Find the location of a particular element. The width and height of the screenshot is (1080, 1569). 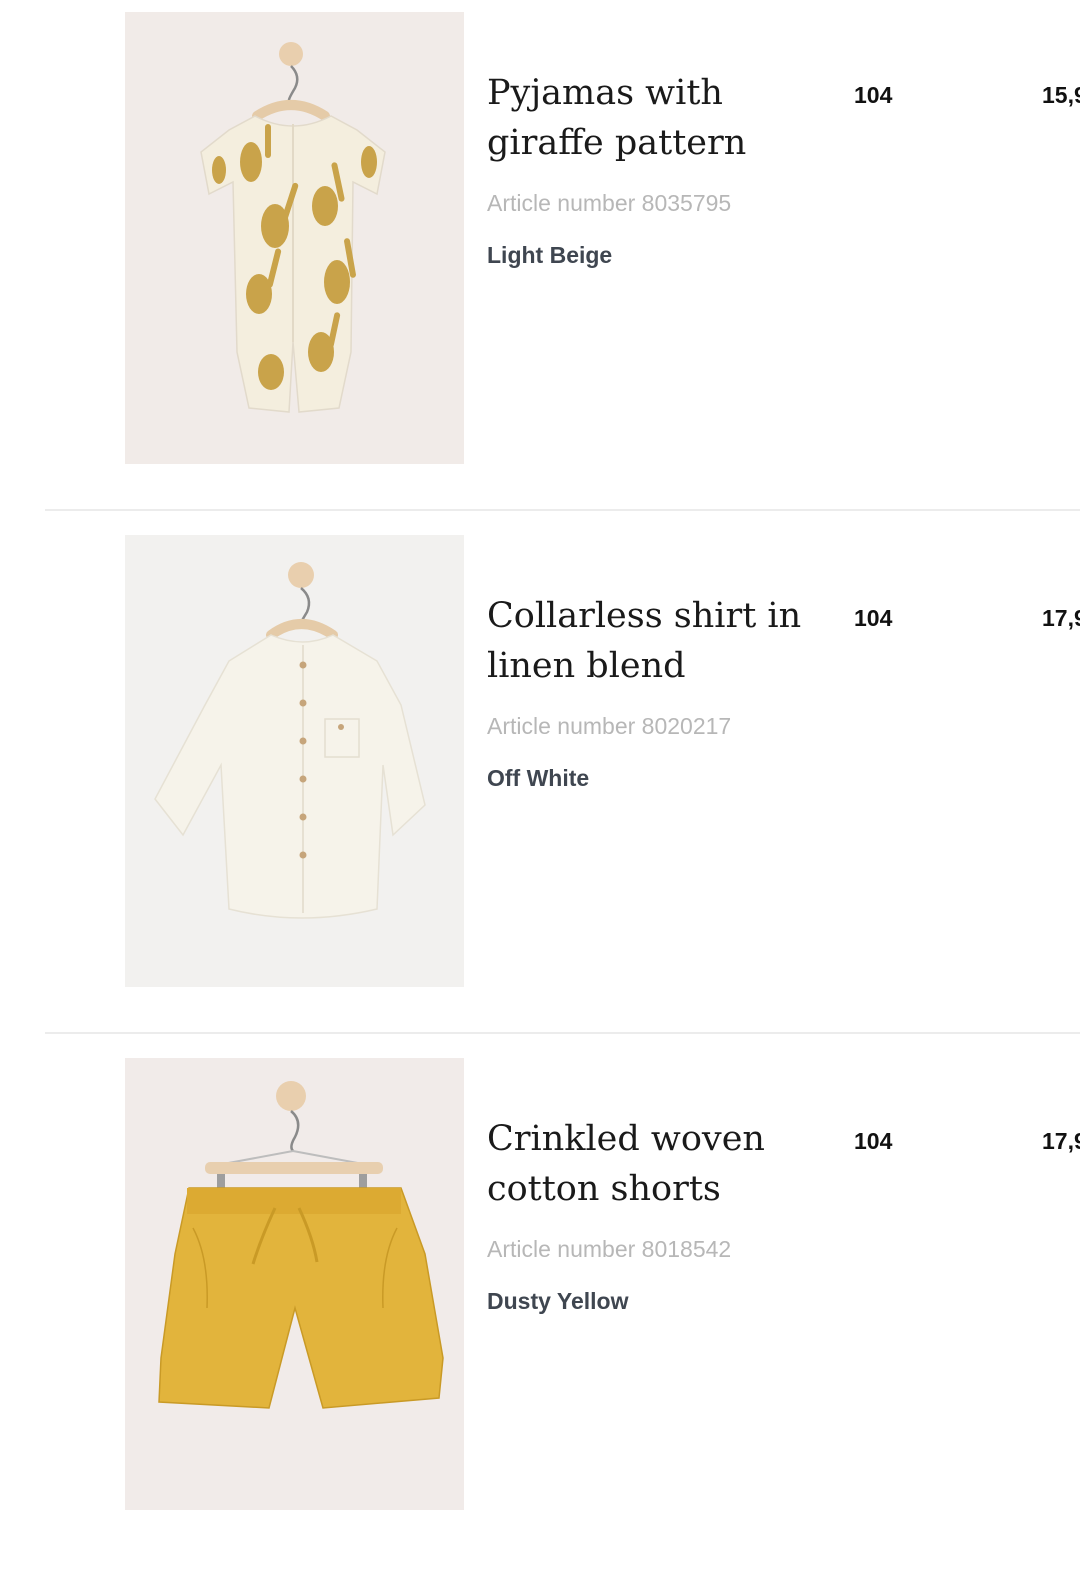

product-title: Crinkled woven cotton shorts is located at coordinates (664, 1164).